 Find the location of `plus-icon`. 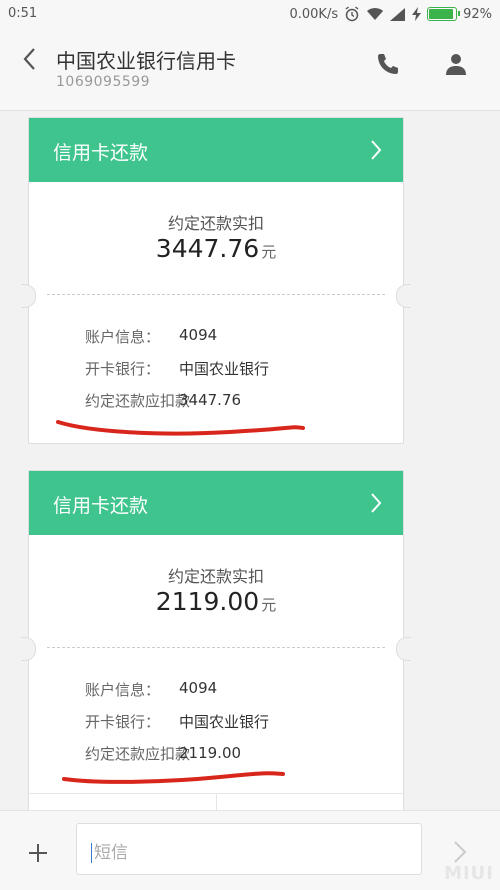

plus-icon is located at coordinates (38, 853).